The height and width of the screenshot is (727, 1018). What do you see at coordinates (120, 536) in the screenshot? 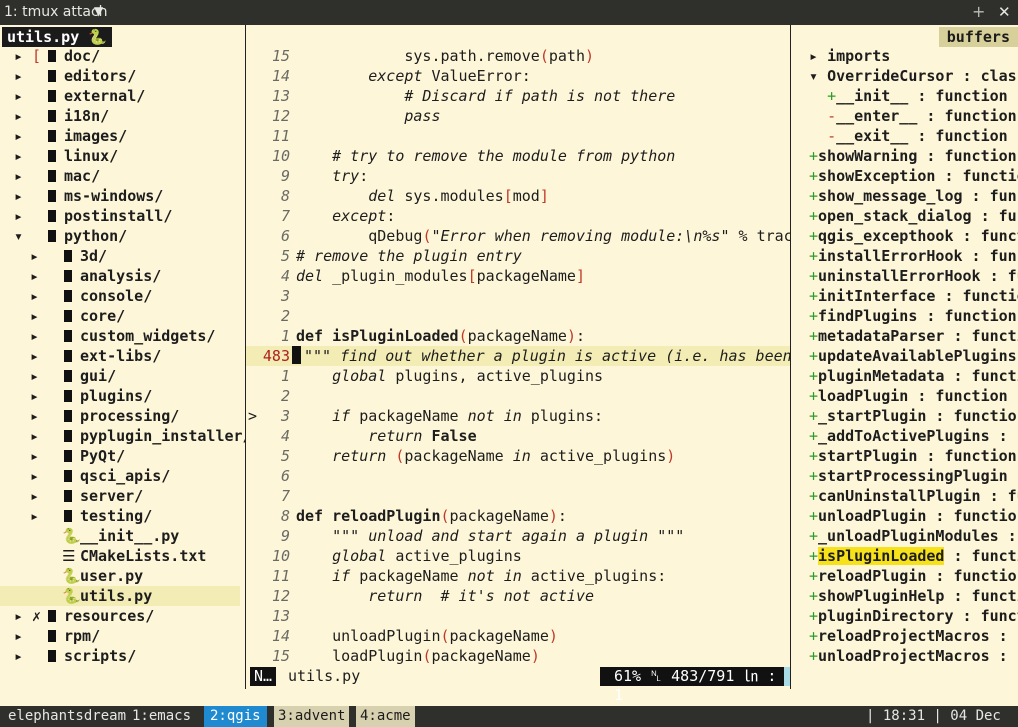
I see `file-tree-item: 🐍 __init__.py` at bounding box center [120, 536].